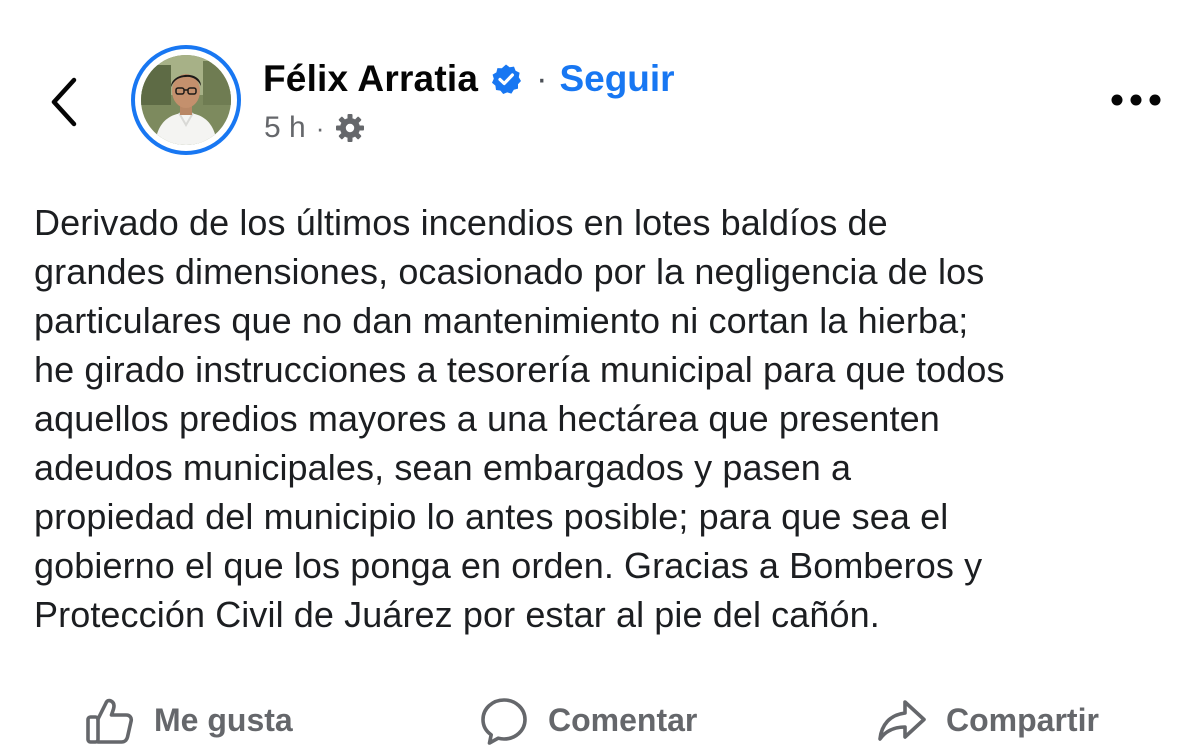 The width and height of the screenshot is (1200, 751). What do you see at coordinates (623, 720) in the screenshot?
I see `comment-label: Comentar` at bounding box center [623, 720].